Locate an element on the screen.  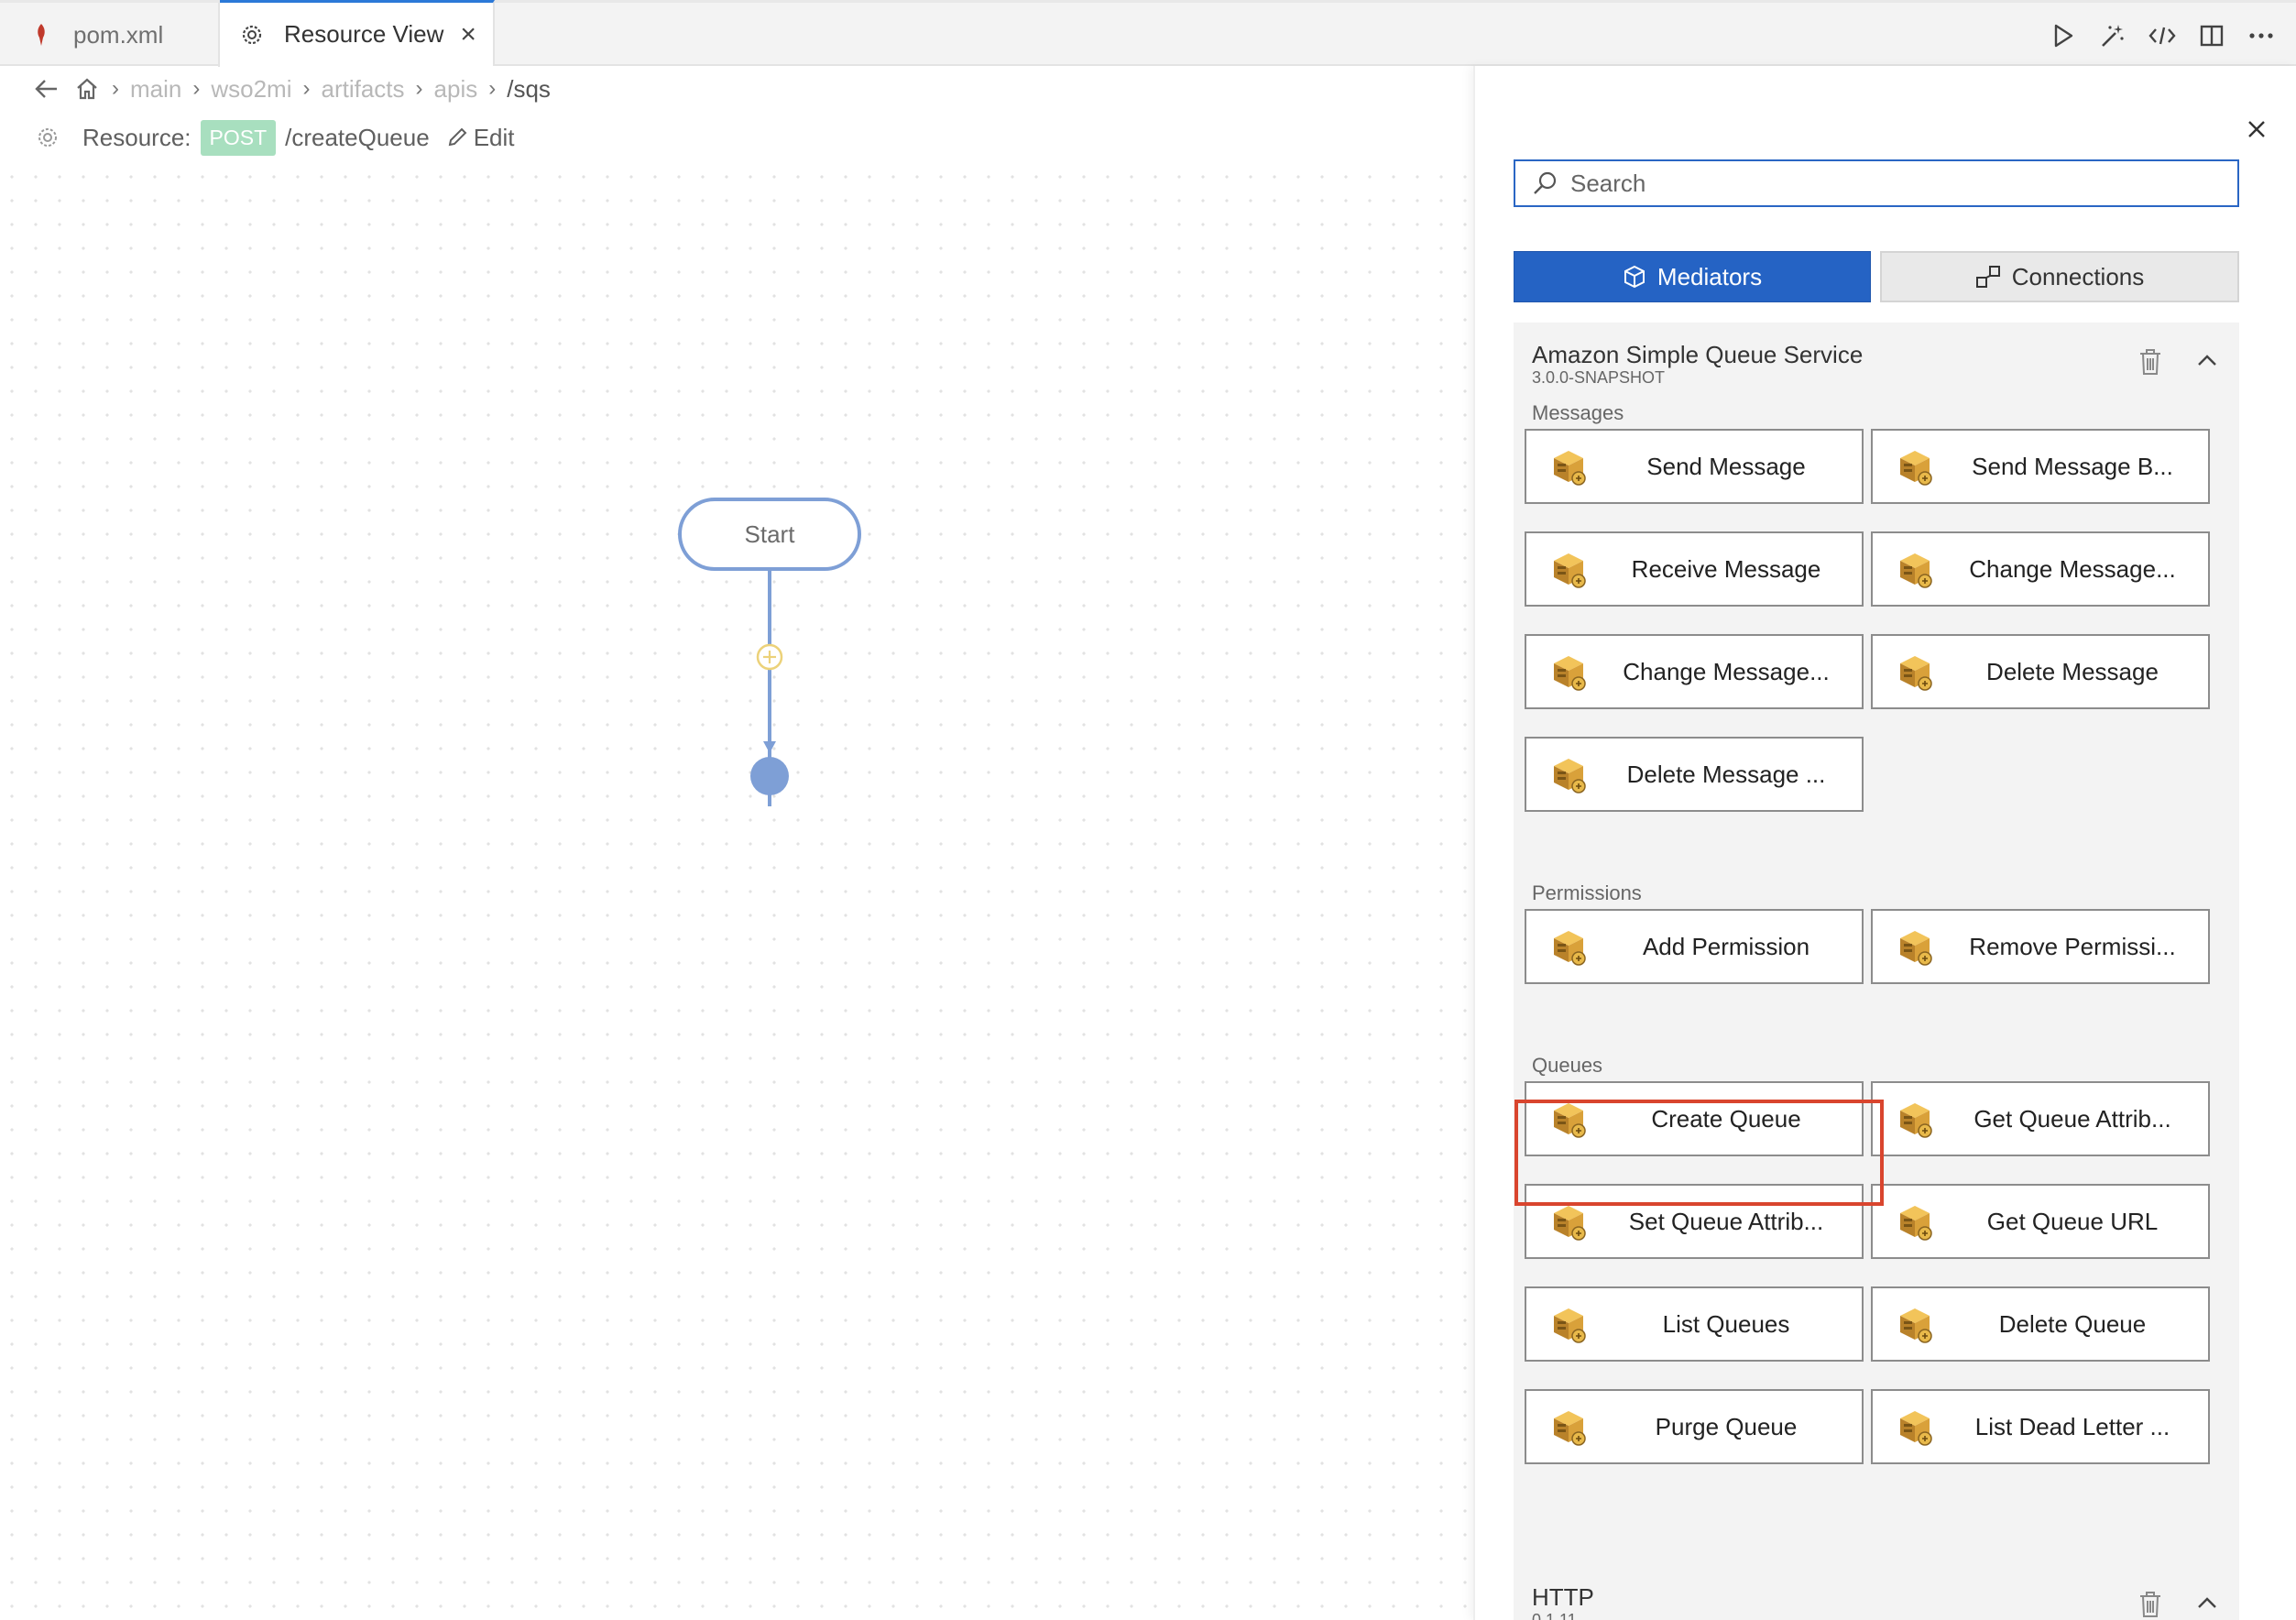
op-label: Add Permission is located at coordinates (1726, 946).